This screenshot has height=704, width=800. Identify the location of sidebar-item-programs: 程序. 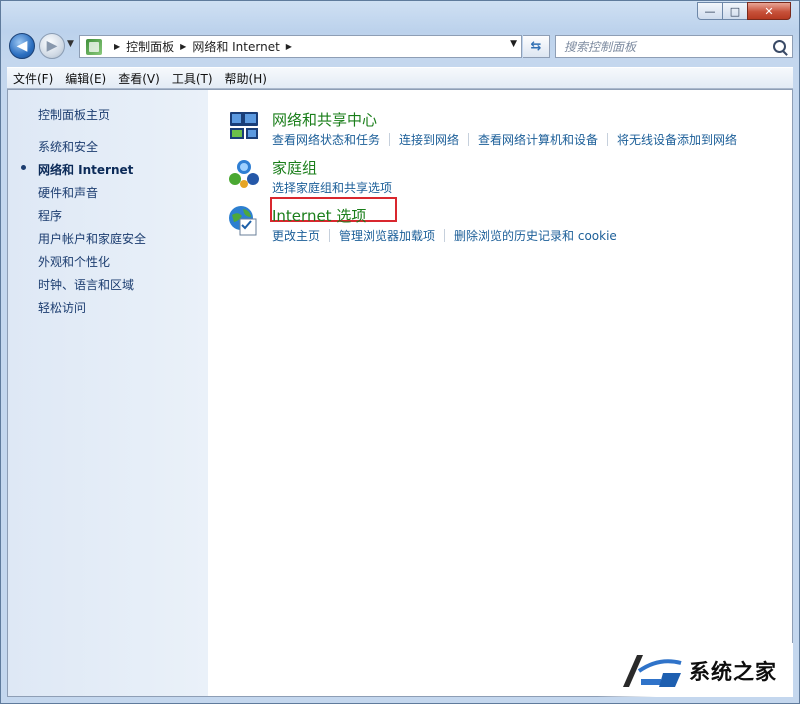
(50, 215).